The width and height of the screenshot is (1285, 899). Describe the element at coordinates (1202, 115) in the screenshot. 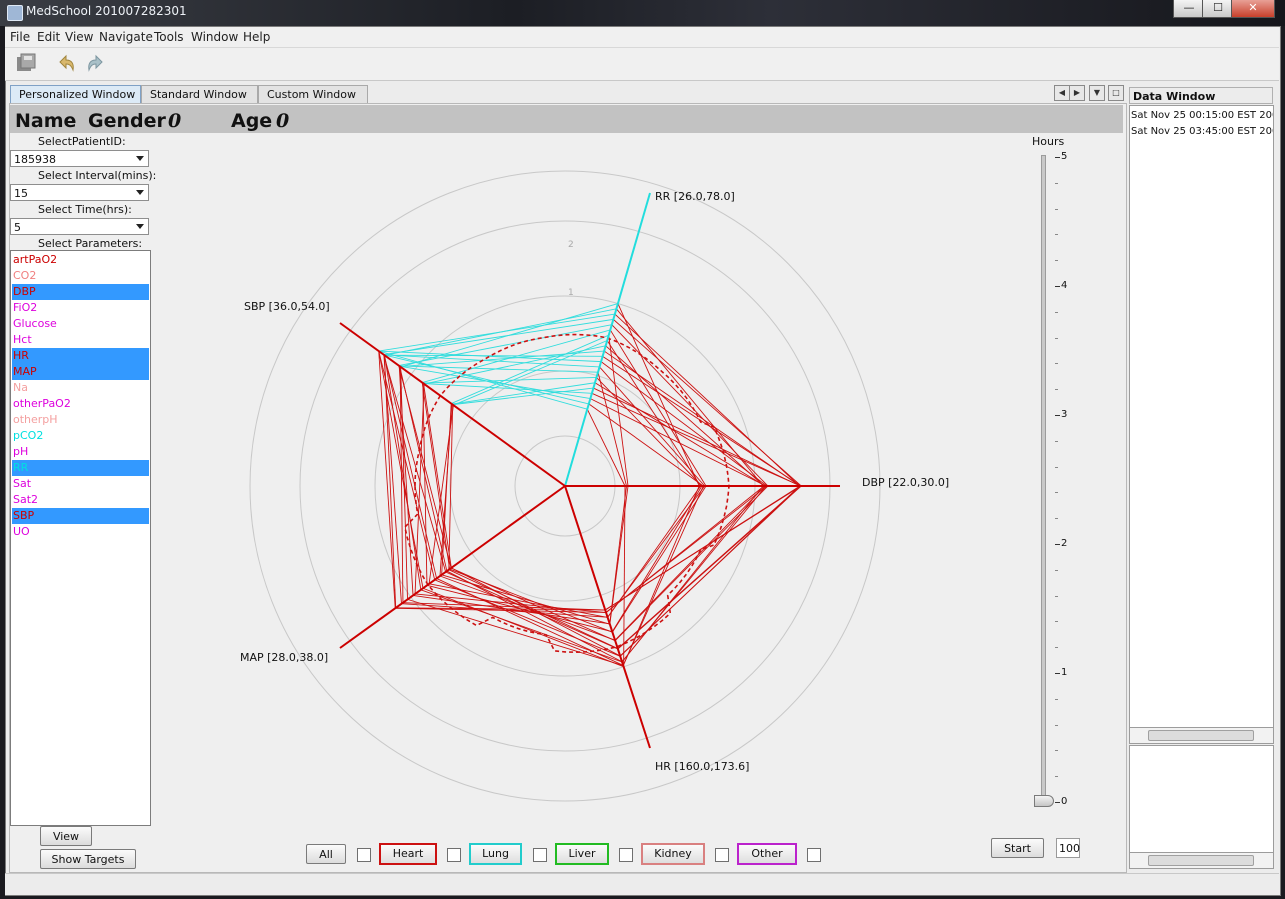

I see `data-row: Sat Nov 25 00:15:00 EST 200` at that location.